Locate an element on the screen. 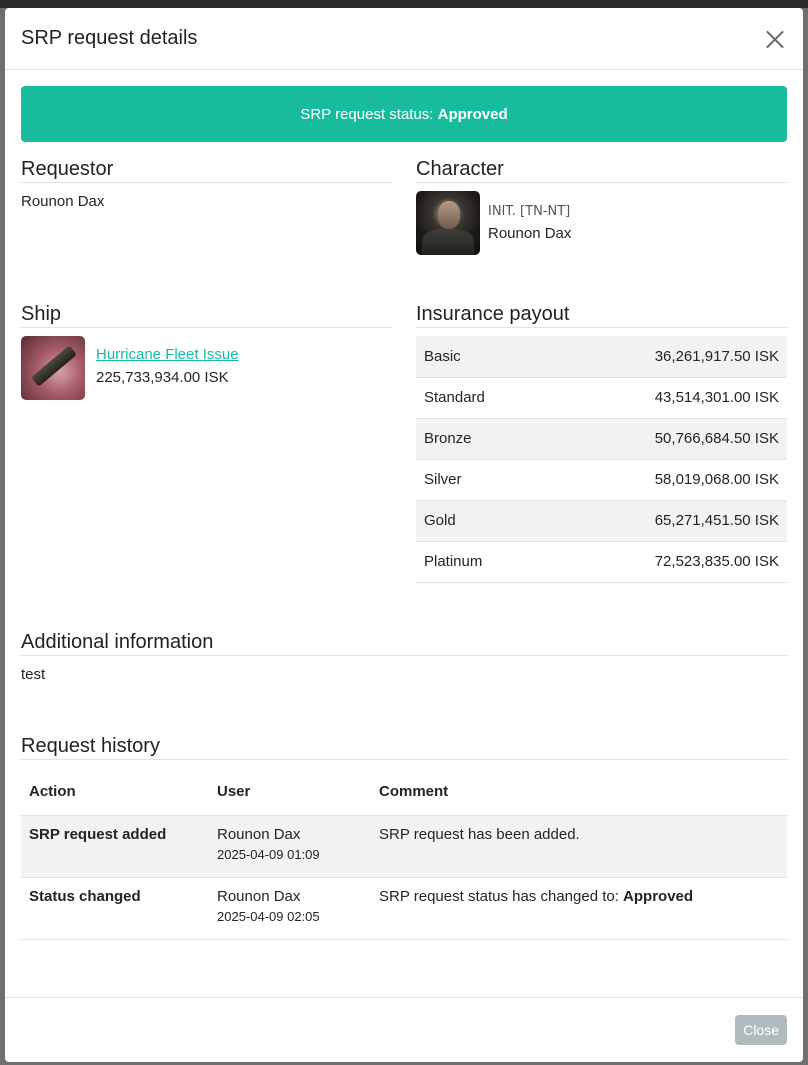 This screenshot has width=808, height=1065. backdrop-topbar is located at coordinates (404, 4).